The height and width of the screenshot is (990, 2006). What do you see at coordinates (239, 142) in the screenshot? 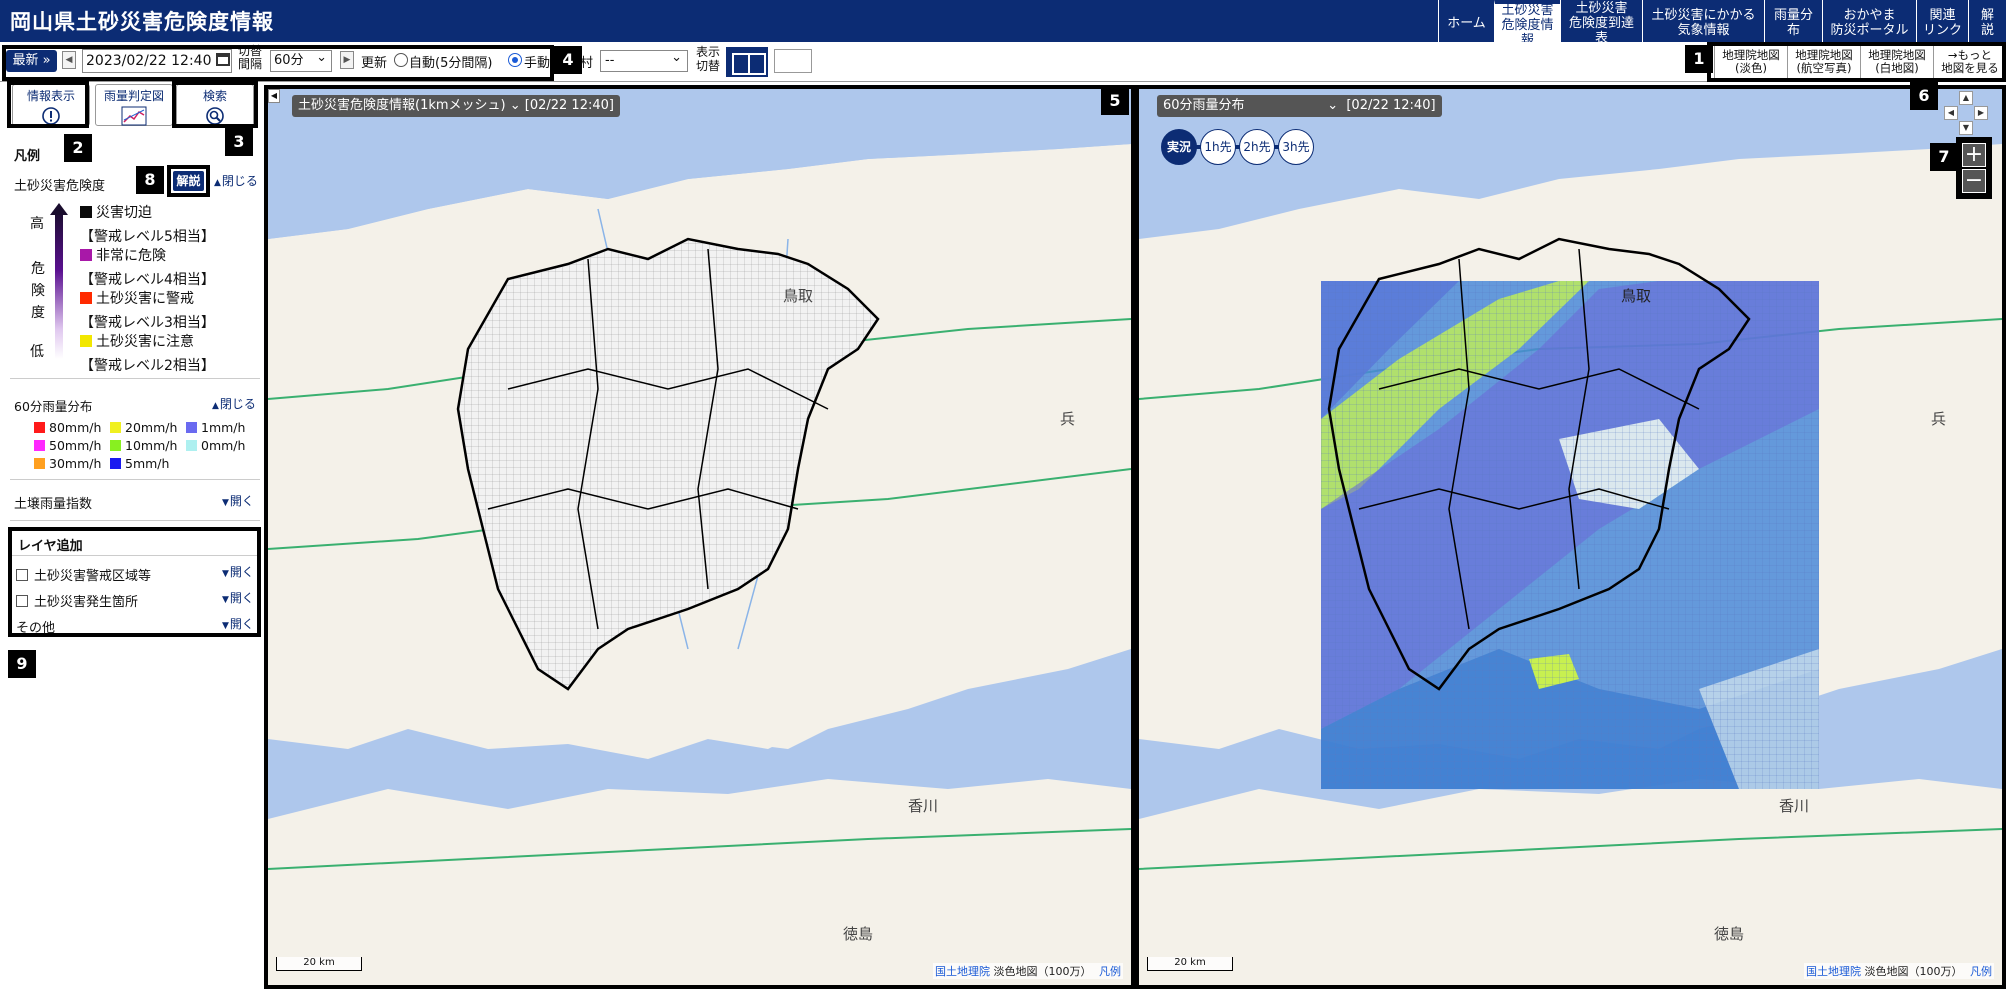
I see `marker-3: 3` at bounding box center [239, 142].